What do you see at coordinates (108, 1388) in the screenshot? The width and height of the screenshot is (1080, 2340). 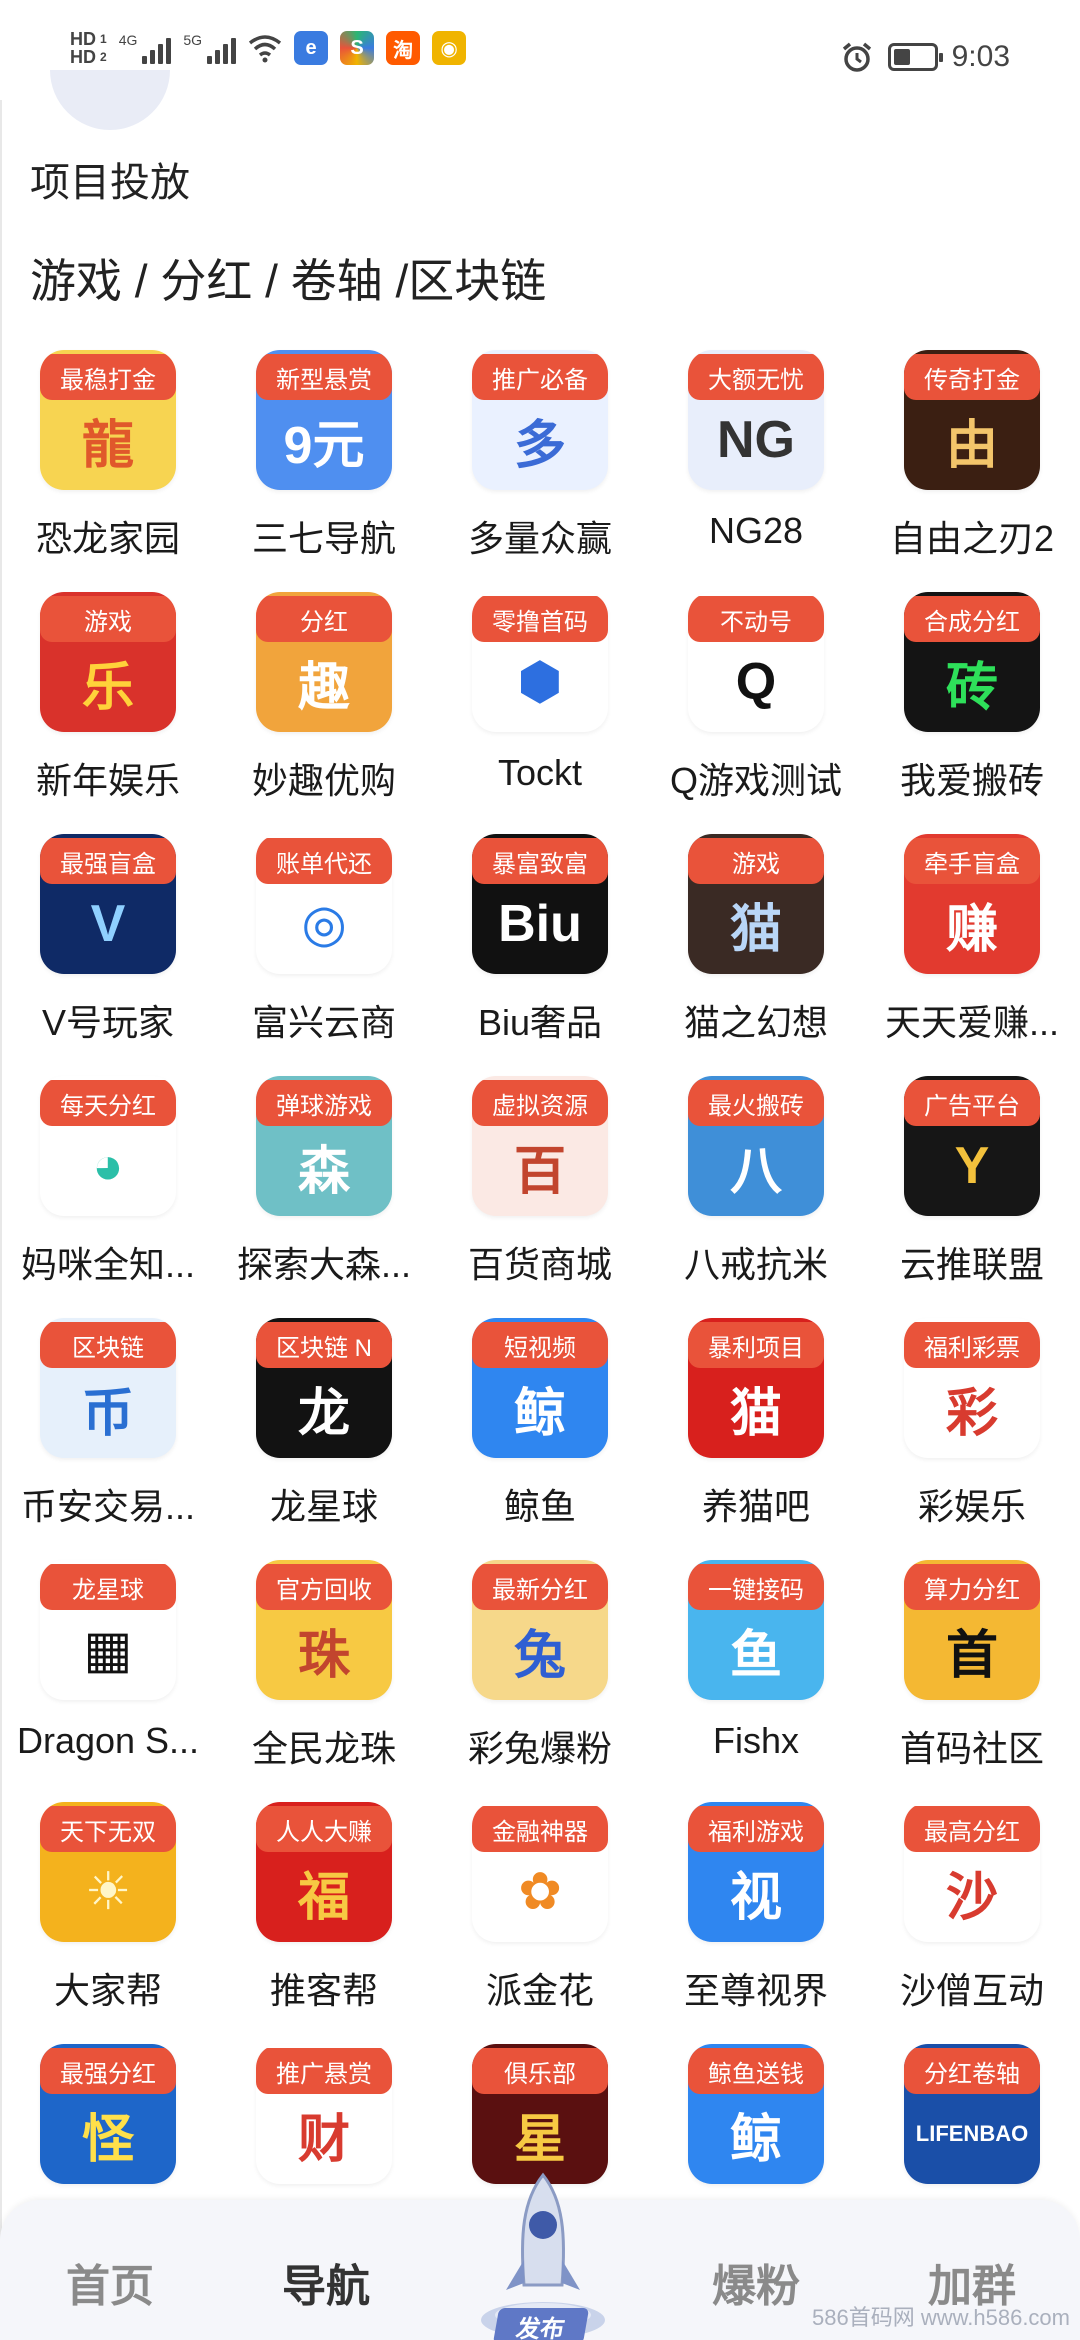 I see `app-tile: 币区块链` at bounding box center [108, 1388].